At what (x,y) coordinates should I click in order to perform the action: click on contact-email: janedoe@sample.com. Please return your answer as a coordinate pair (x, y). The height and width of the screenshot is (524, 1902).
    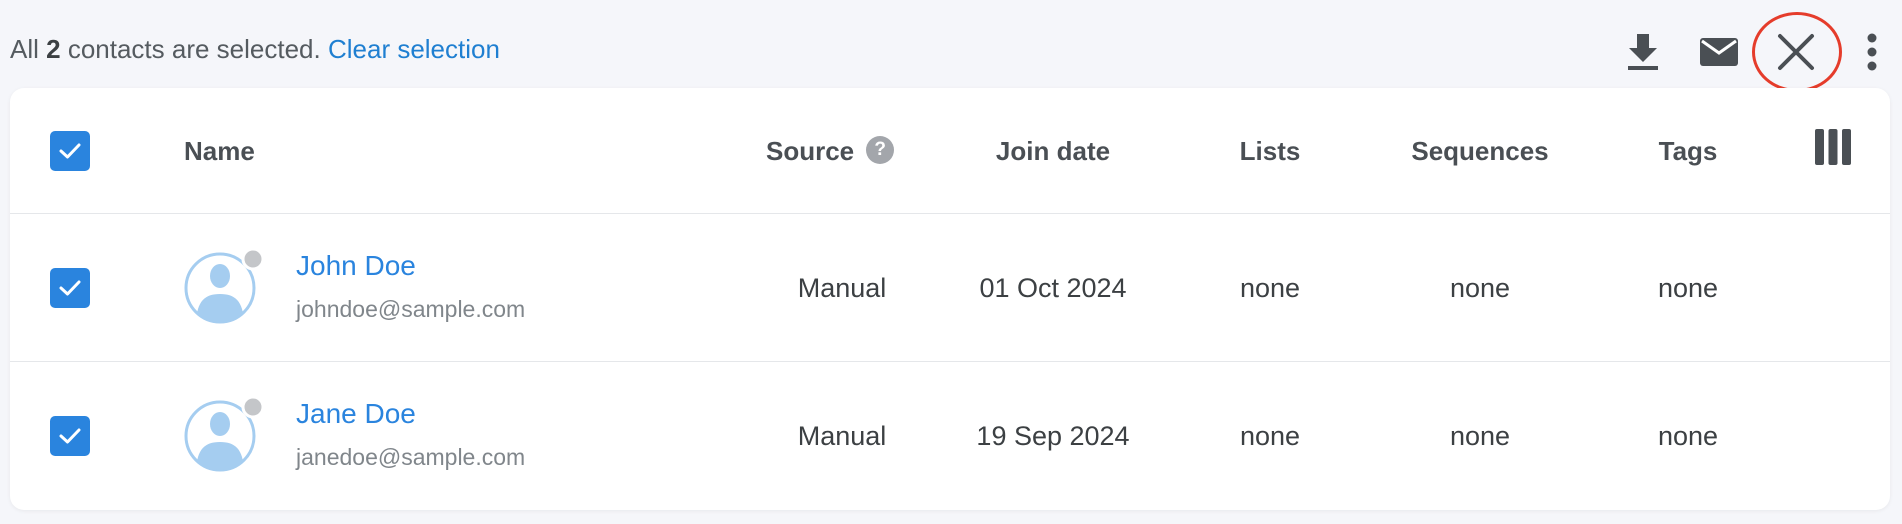
    Looking at the image, I should click on (411, 457).